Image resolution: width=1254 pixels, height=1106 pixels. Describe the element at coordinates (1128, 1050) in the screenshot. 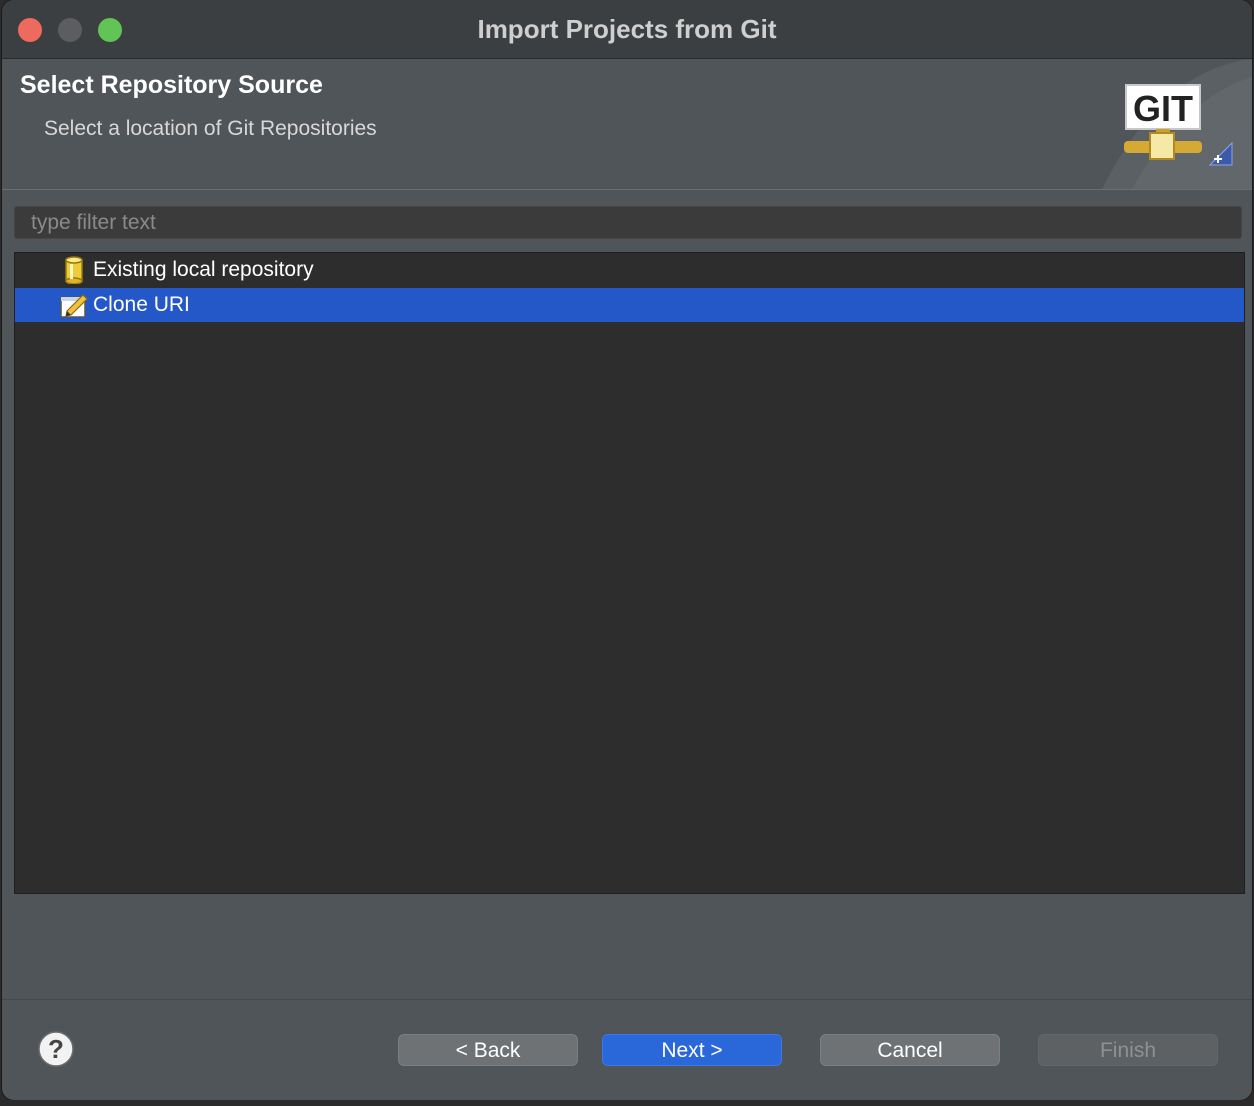

I see `finish-button: Finish` at that location.